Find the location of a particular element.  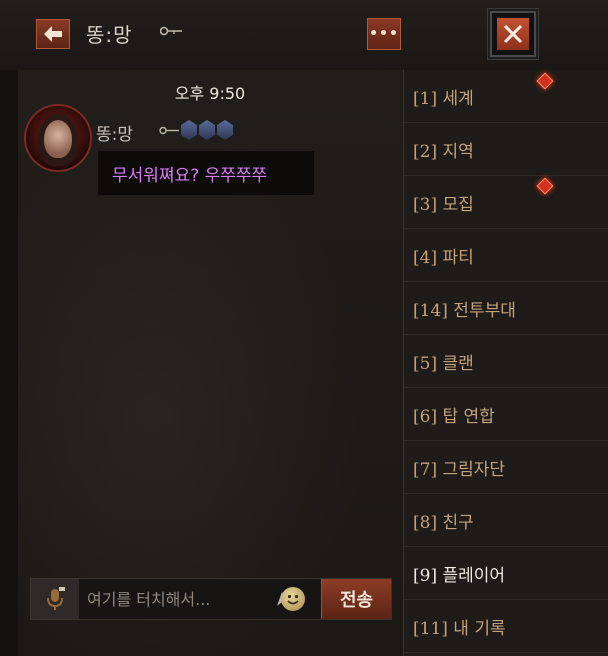

message-sender-name: 똥:망 is located at coordinates (114, 132).